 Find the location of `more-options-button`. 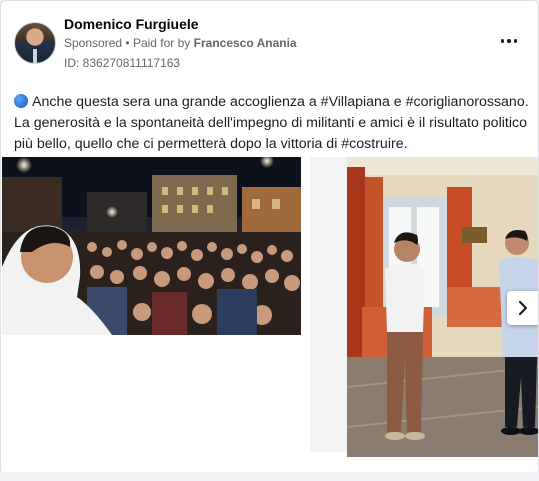

more-options-button is located at coordinates (509, 41).